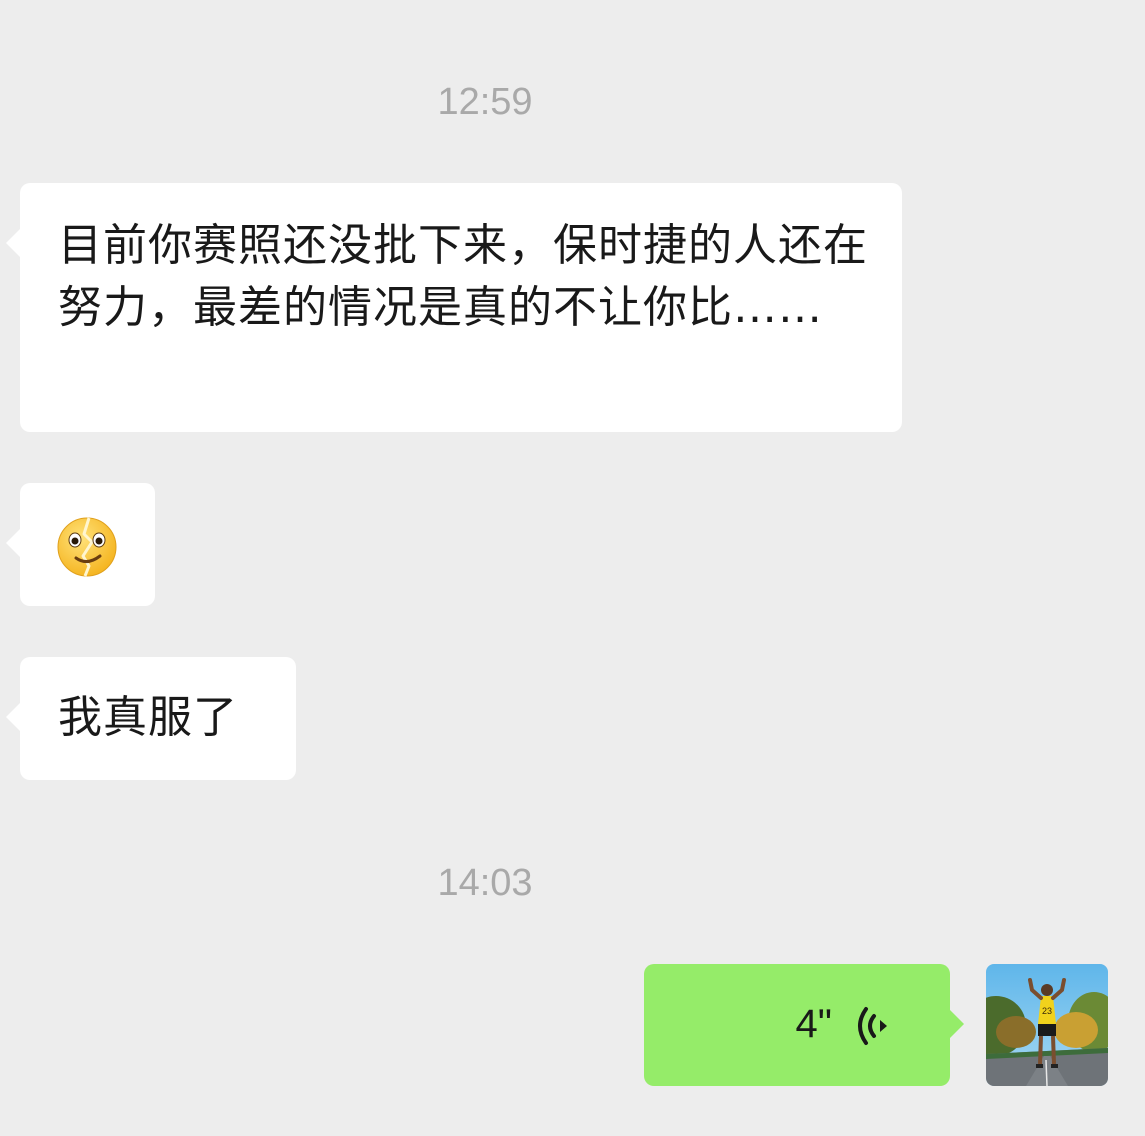 This screenshot has width=1145, height=1136. What do you see at coordinates (148, 717) in the screenshot?
I see `message-text-3: 我真服了` at bounding box center [148, 717].